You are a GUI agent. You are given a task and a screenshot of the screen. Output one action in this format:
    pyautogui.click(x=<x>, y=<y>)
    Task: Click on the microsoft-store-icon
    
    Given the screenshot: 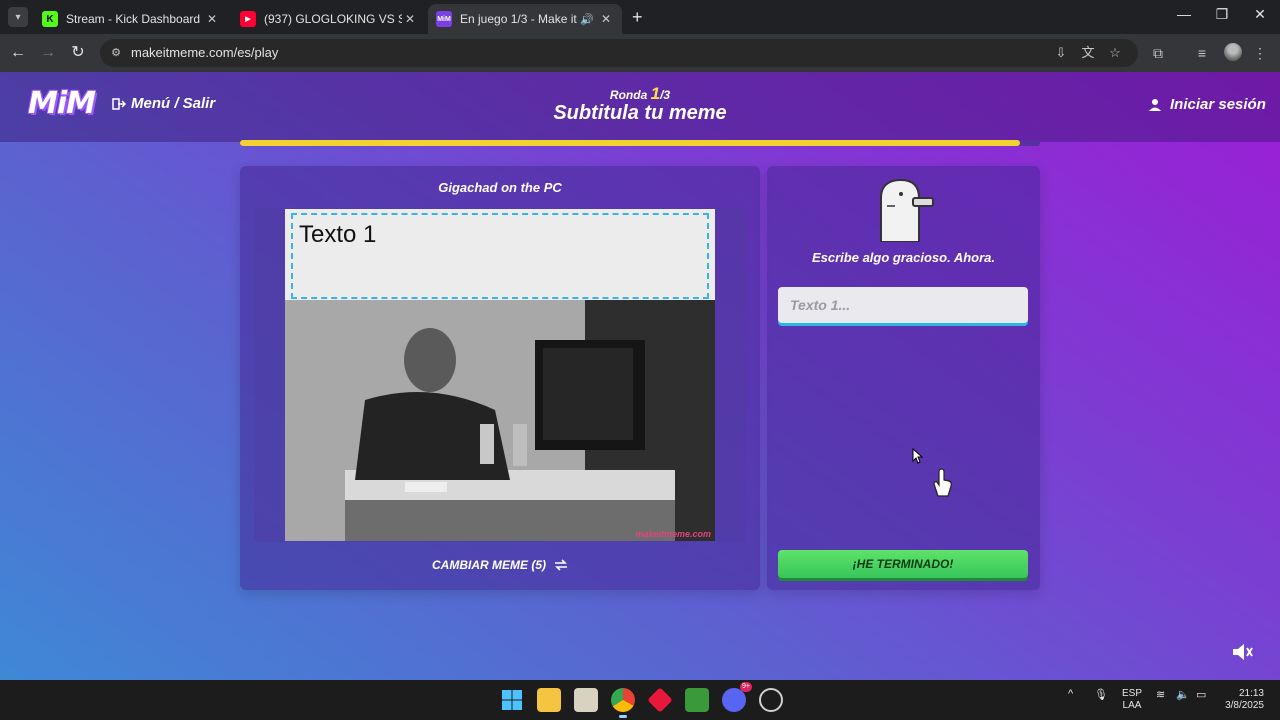 What is the action you would take?
    pyautogui.click(x=586, y=700)
    